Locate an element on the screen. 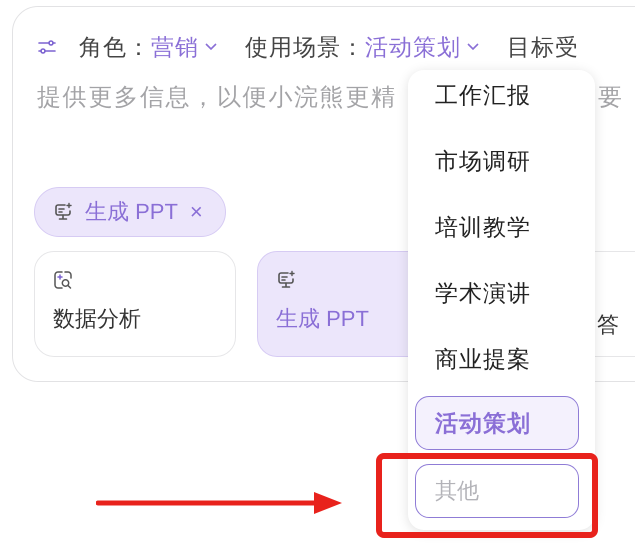 The image size is (635, 552). skill-card: 数据分析 is located at coordinates (135, 304).